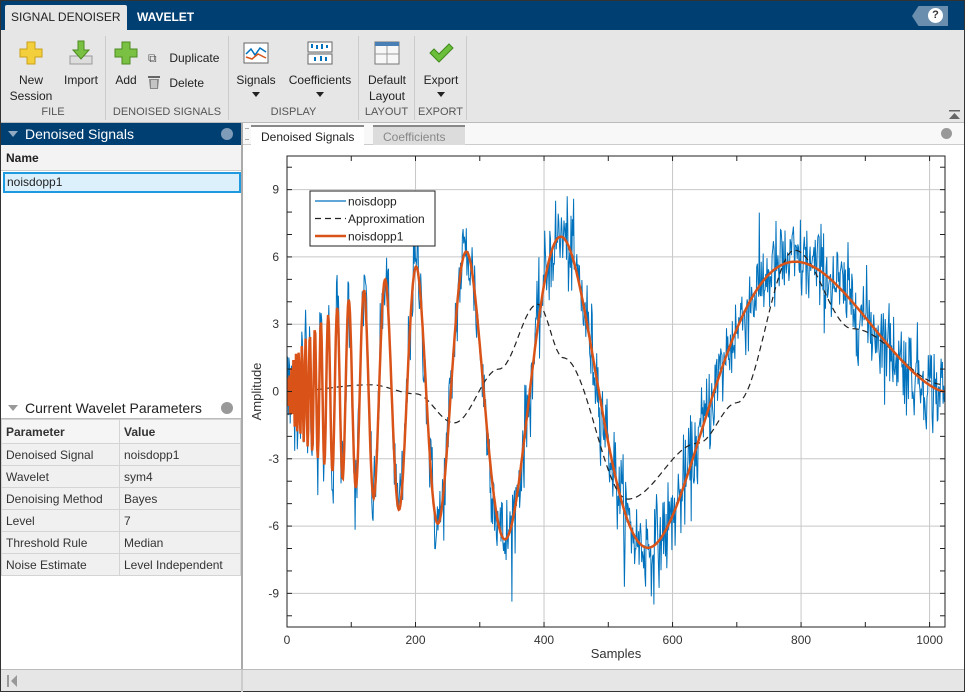  What do you see at coordinates (152, 58) in the screenshot?
I see `duplicate-icon: ⧉` at bounding box center [152, 58].